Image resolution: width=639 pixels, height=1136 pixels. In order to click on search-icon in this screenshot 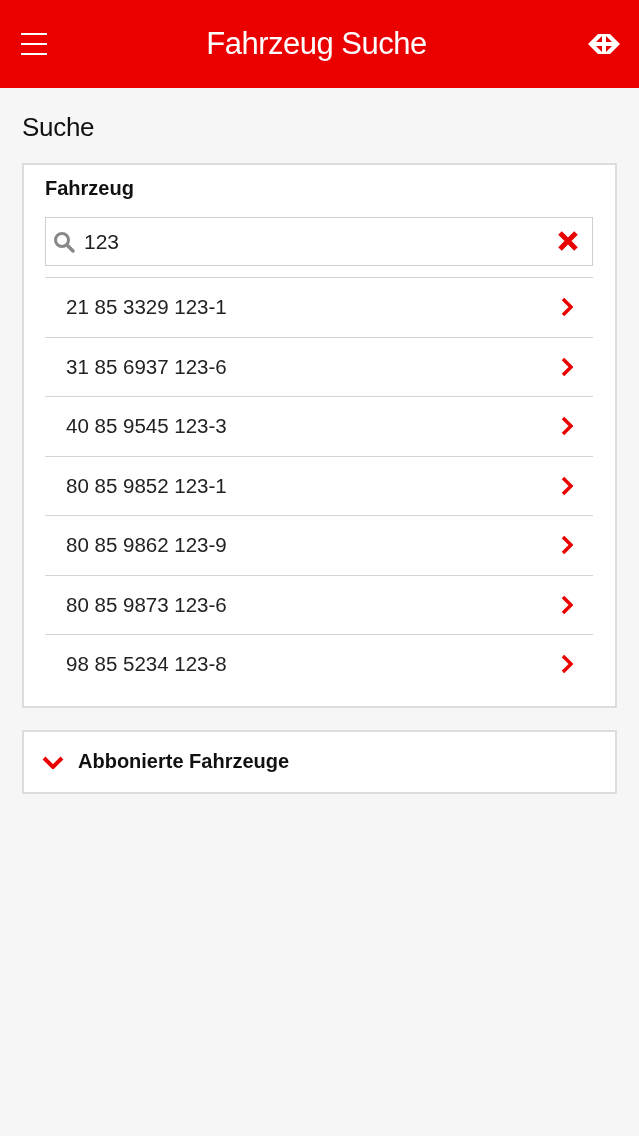, I will do `click(64, 242)`.